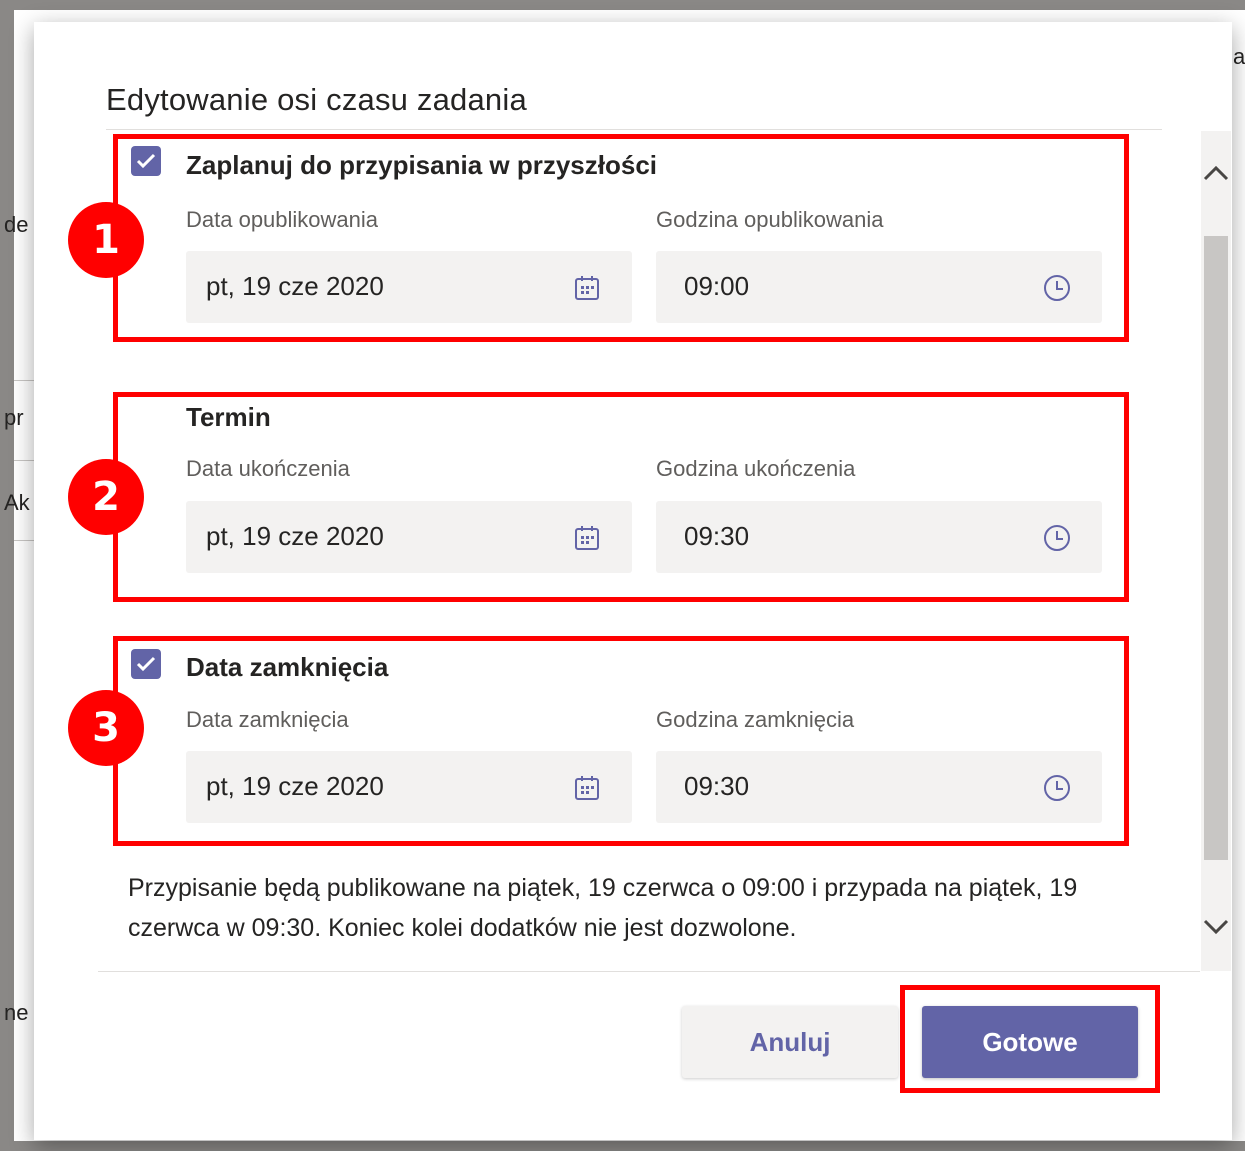 The width and height of the screenshot is (1245, 1151). What do you see at coordinates (755, 719) in the screenshot?
I see `close-time-label: Godzina zamknięcia` at bounding box center [755, 719].